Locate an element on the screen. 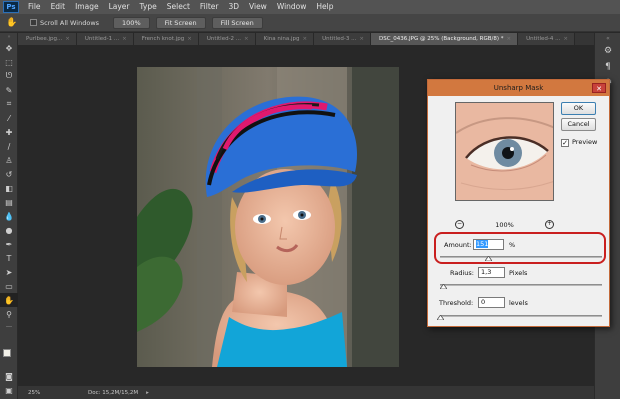 This screenshot has width=620, height=399. ok-button: OK is located at coordinates (578, 108).